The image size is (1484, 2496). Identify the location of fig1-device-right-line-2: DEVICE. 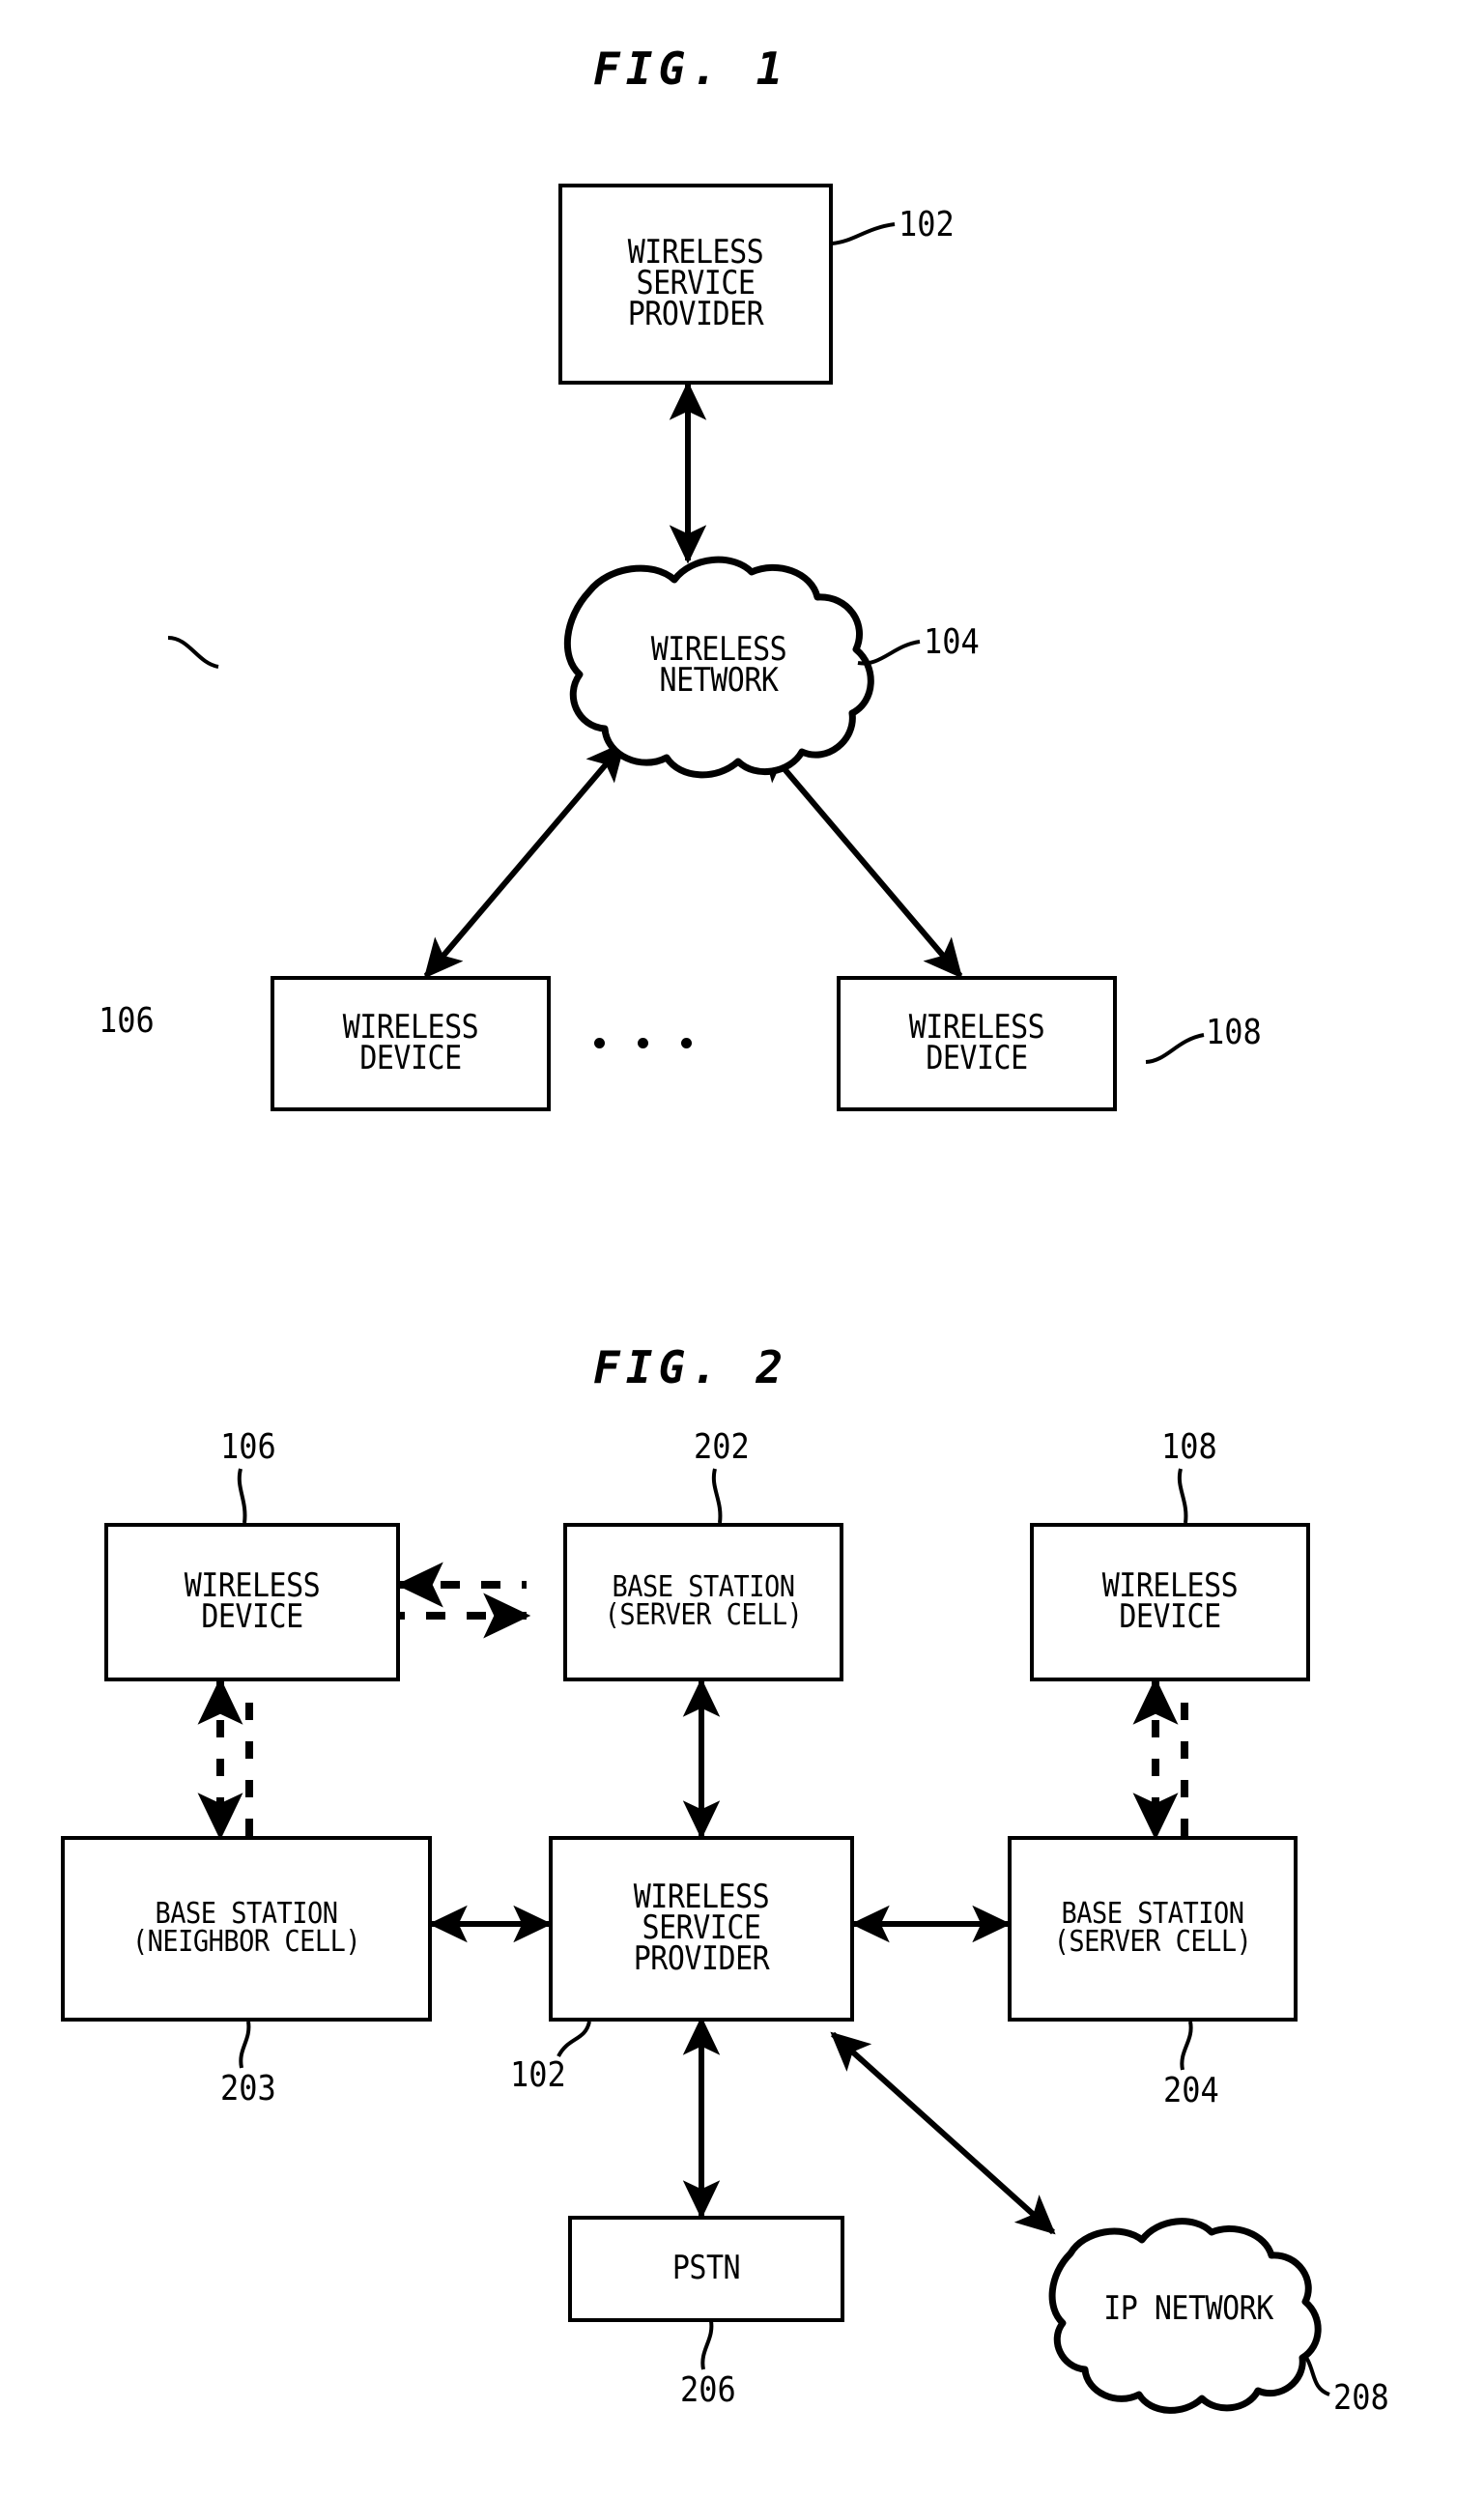
(977, 1058).